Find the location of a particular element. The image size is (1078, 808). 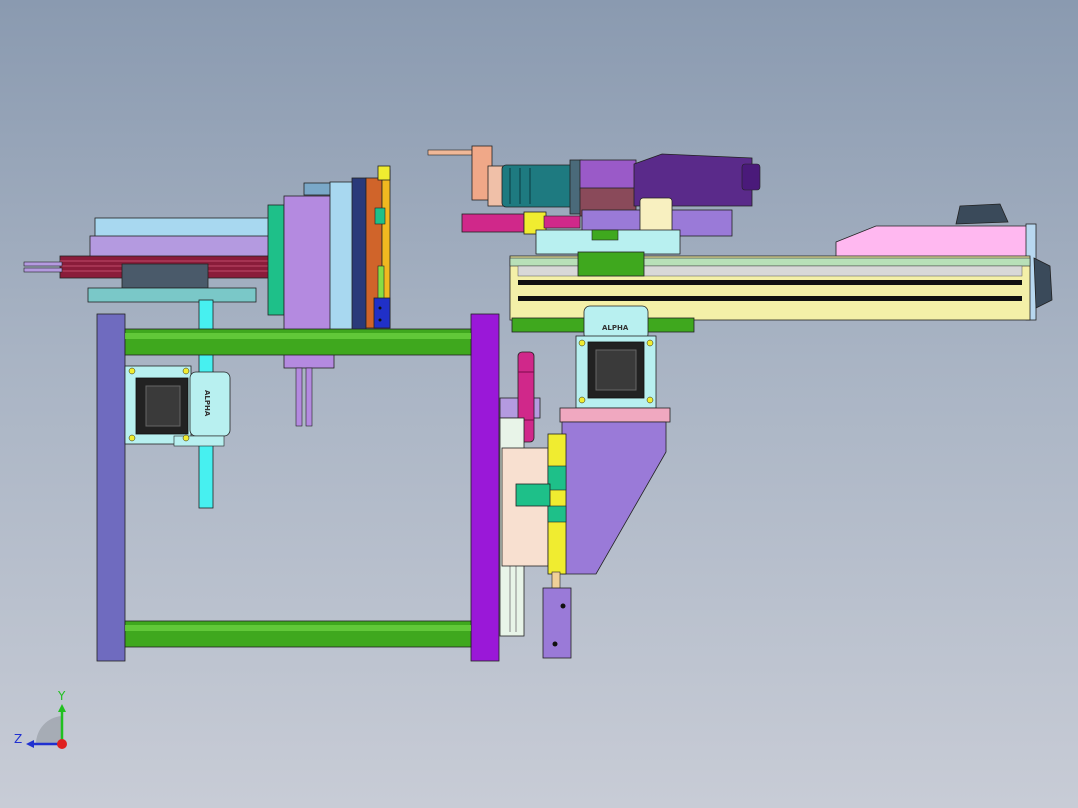

gripper-stack is located at coordinates (535, 505).